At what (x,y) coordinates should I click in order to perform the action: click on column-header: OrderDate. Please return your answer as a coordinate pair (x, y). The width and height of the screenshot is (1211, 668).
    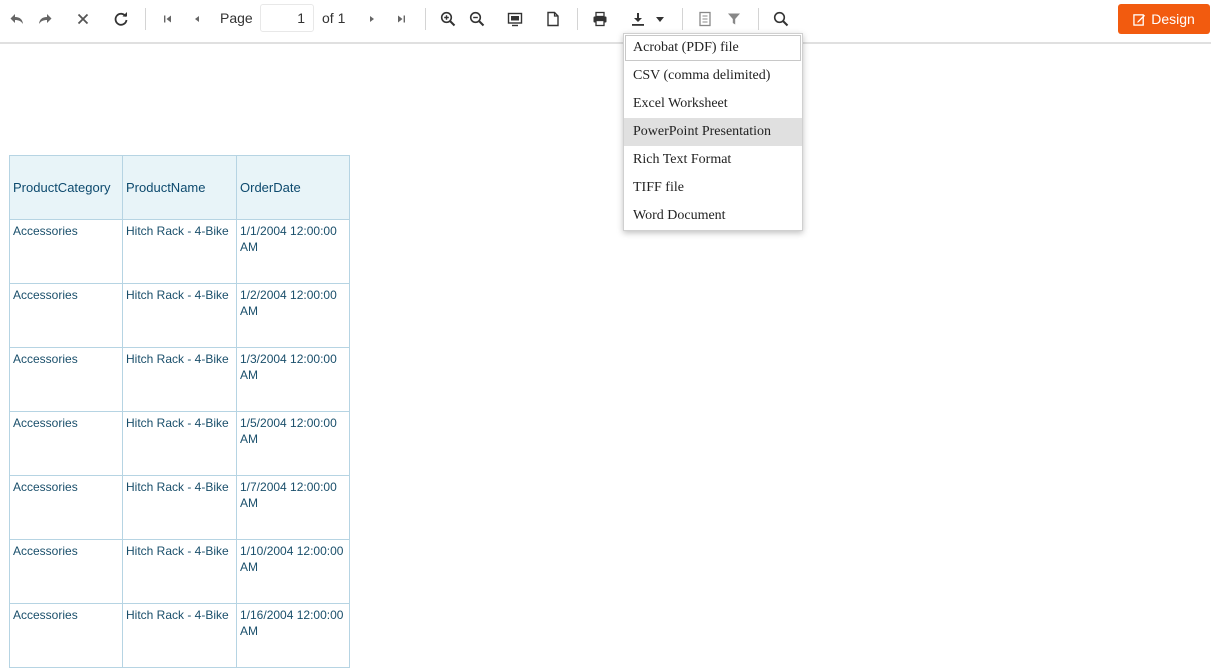
    Looking at the image, I should click on (293, 187).